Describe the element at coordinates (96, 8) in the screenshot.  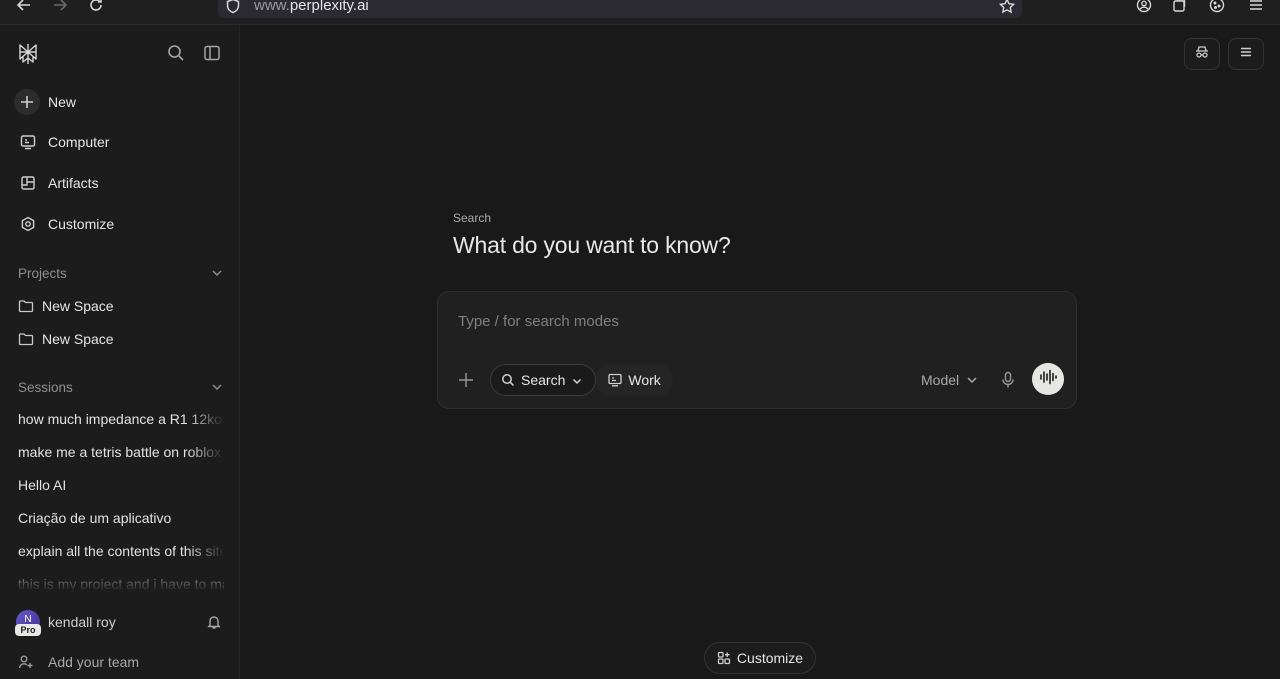
I see `reload-icon` at that location.